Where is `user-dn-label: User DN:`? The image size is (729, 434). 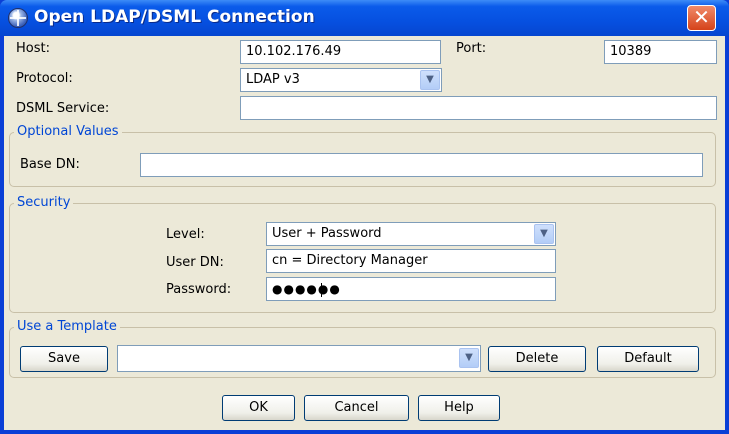
user-dn-label: User DN: is located at coordinates (195, 262).